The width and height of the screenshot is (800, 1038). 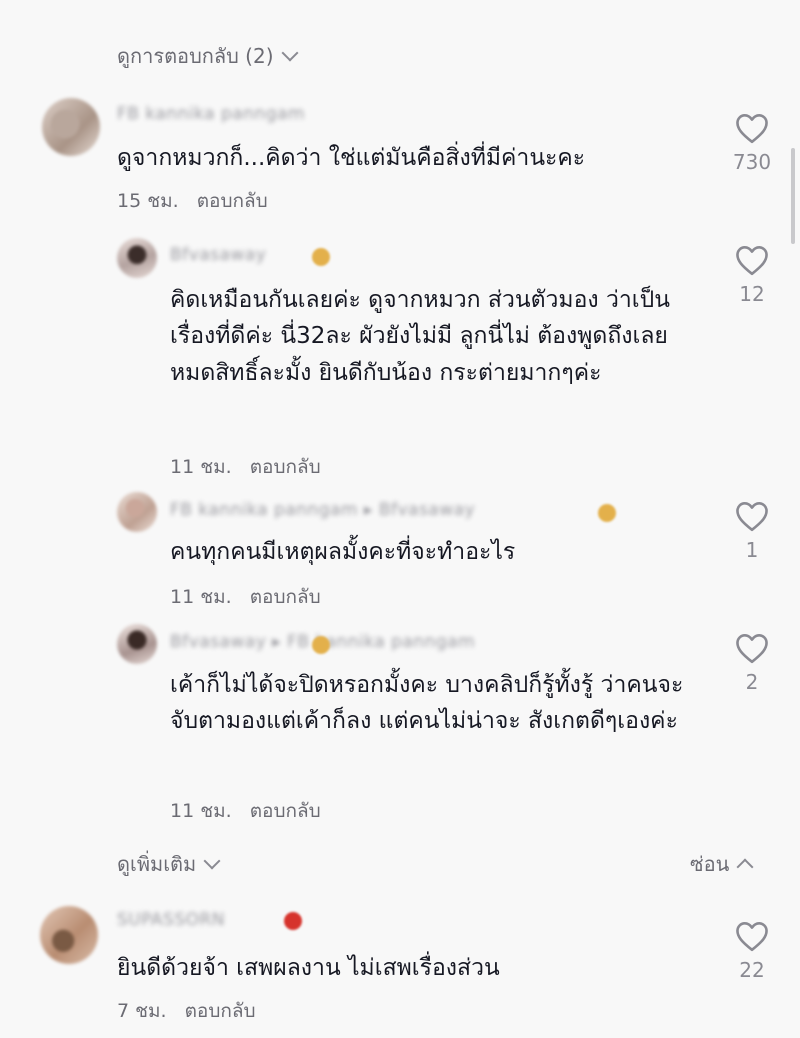 What do you see at coordinates (308, 968) in the screenshot?
I see `comment-text: ยินดีด้วยจ้า เสพผลงาน ไม่เสพเรื่องส่วน` at bounding box center [308, 968].